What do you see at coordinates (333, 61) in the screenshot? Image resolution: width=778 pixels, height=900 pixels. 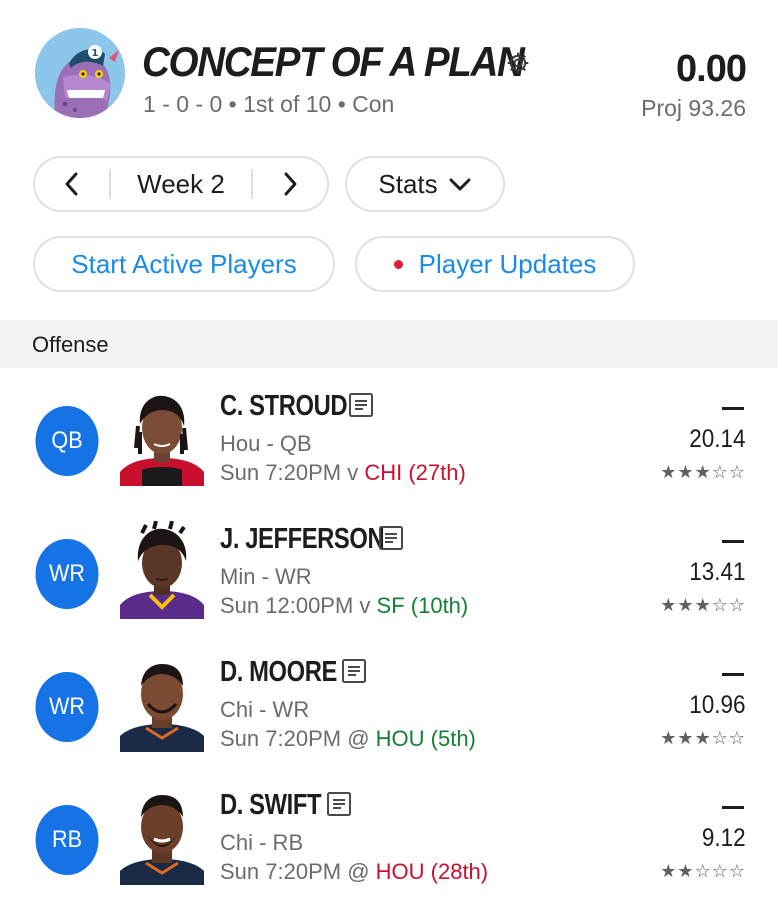 I see `team-name: CONCEPT OF A PLAN` at bounding box center [333, 61].